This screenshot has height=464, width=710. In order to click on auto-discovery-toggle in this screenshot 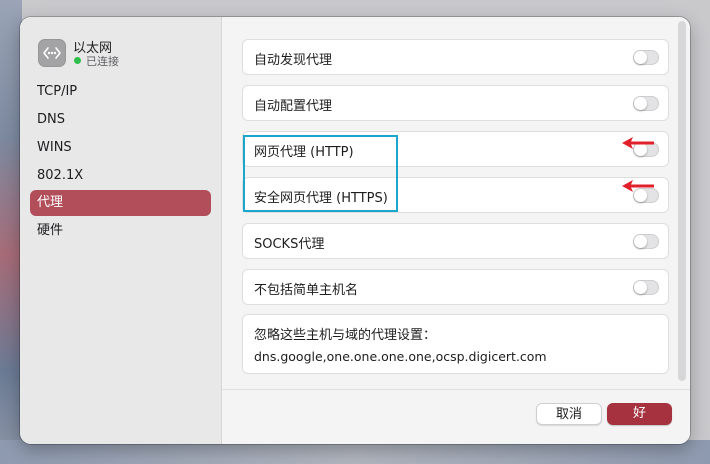, I will do `click(646, 57)`.